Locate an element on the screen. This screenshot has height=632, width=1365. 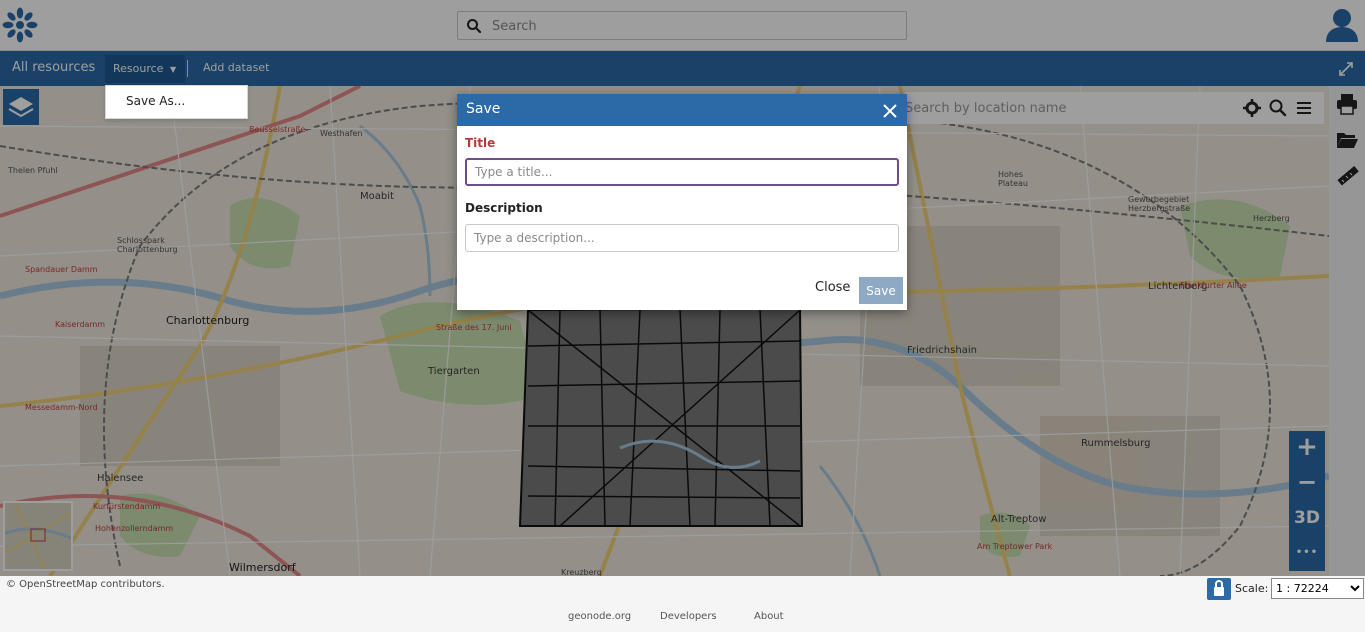
title-field is located at coordinates (682, 172).